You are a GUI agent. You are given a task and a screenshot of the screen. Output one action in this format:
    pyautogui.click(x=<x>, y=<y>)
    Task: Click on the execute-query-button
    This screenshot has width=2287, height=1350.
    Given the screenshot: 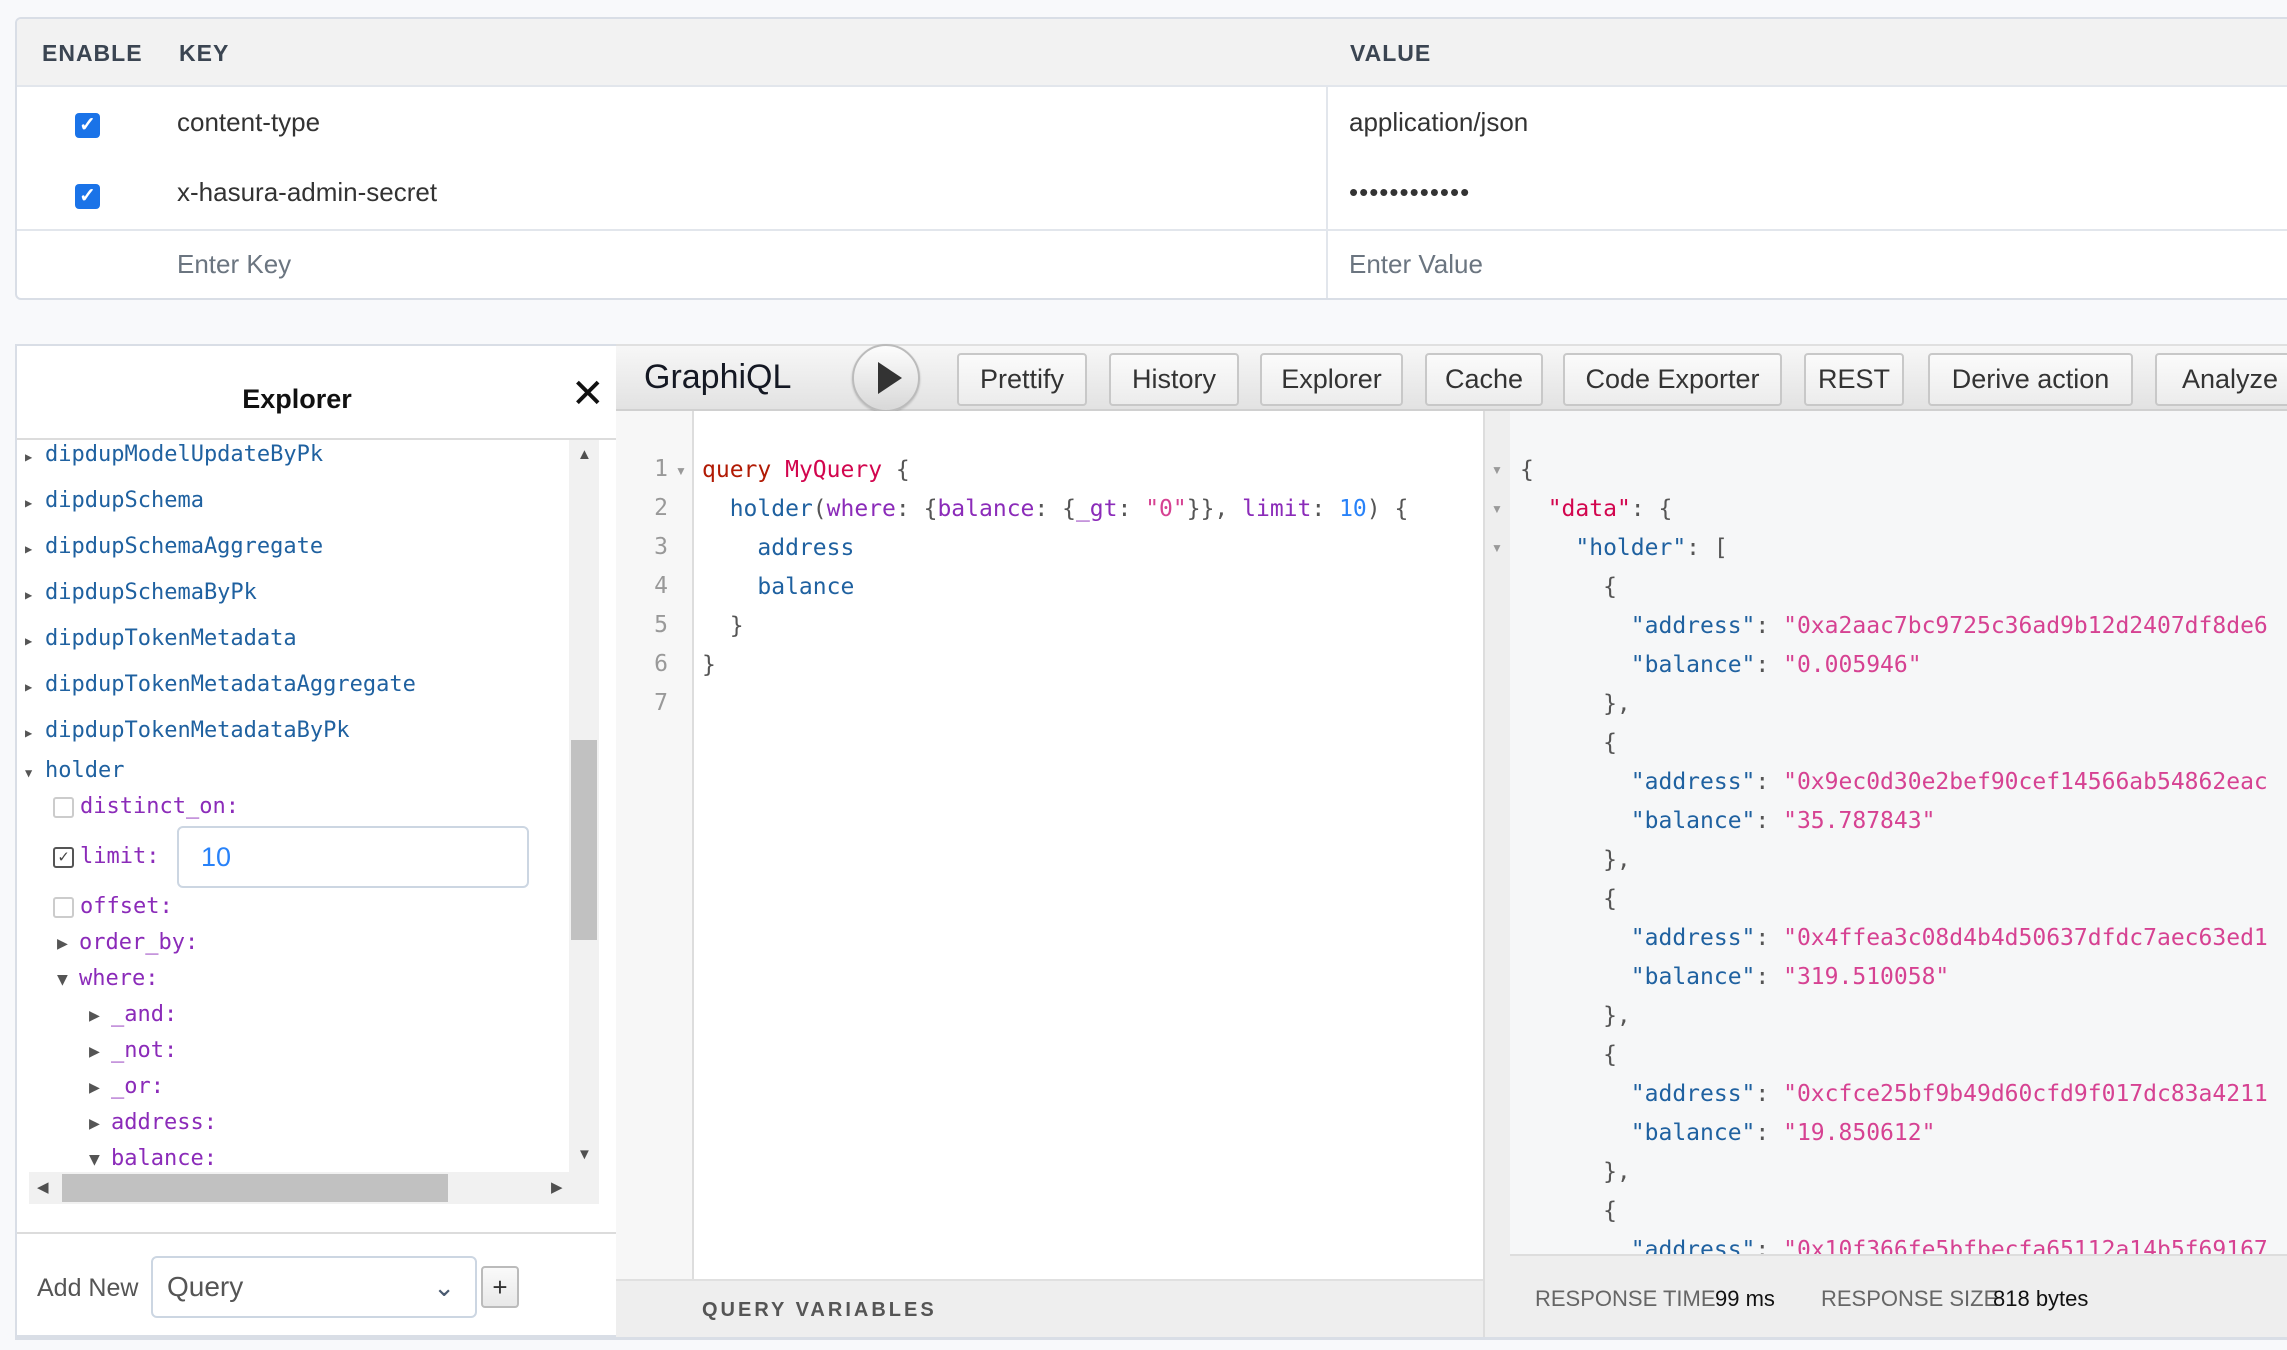 What is the action you would take?
    pyautogui.click(x=886, y=378)
    